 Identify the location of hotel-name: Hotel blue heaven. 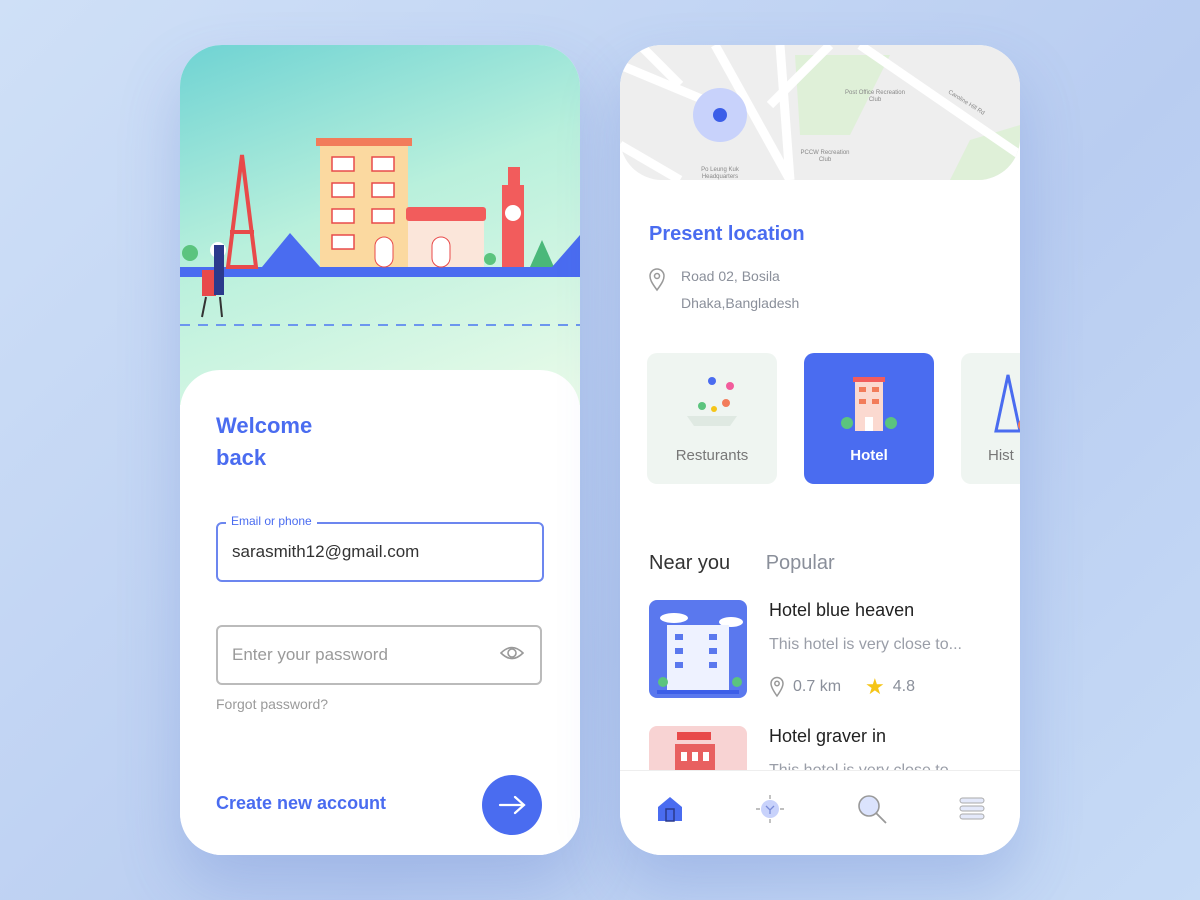
(842, 610).